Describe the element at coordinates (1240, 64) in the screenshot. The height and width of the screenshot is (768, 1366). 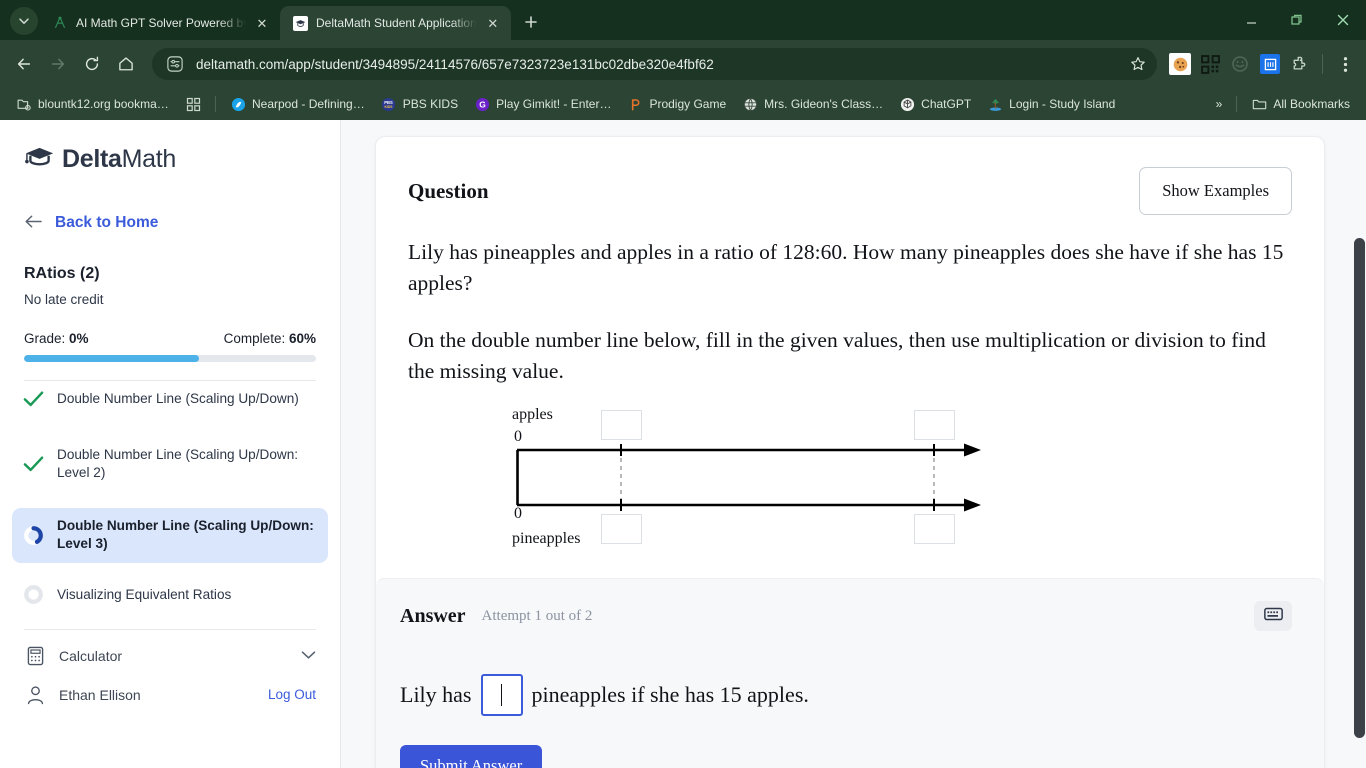
I see `grammarly-extension-icon` at that location.